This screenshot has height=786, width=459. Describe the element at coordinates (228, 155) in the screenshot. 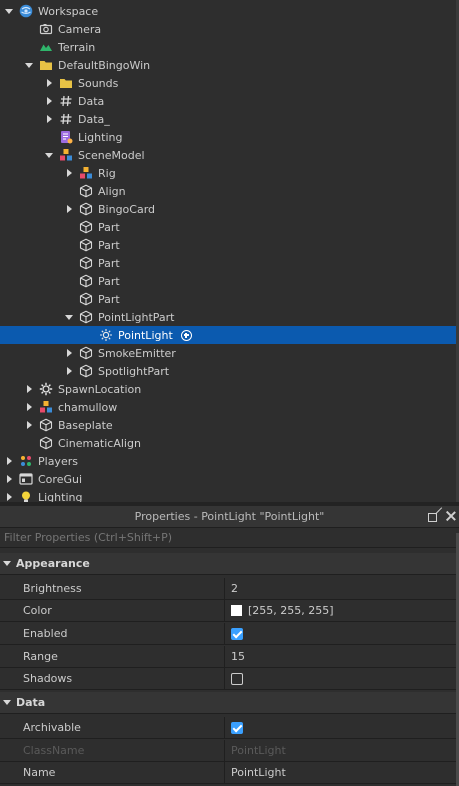

I see `tree-item-scenemodel: SceneModel` at that location.